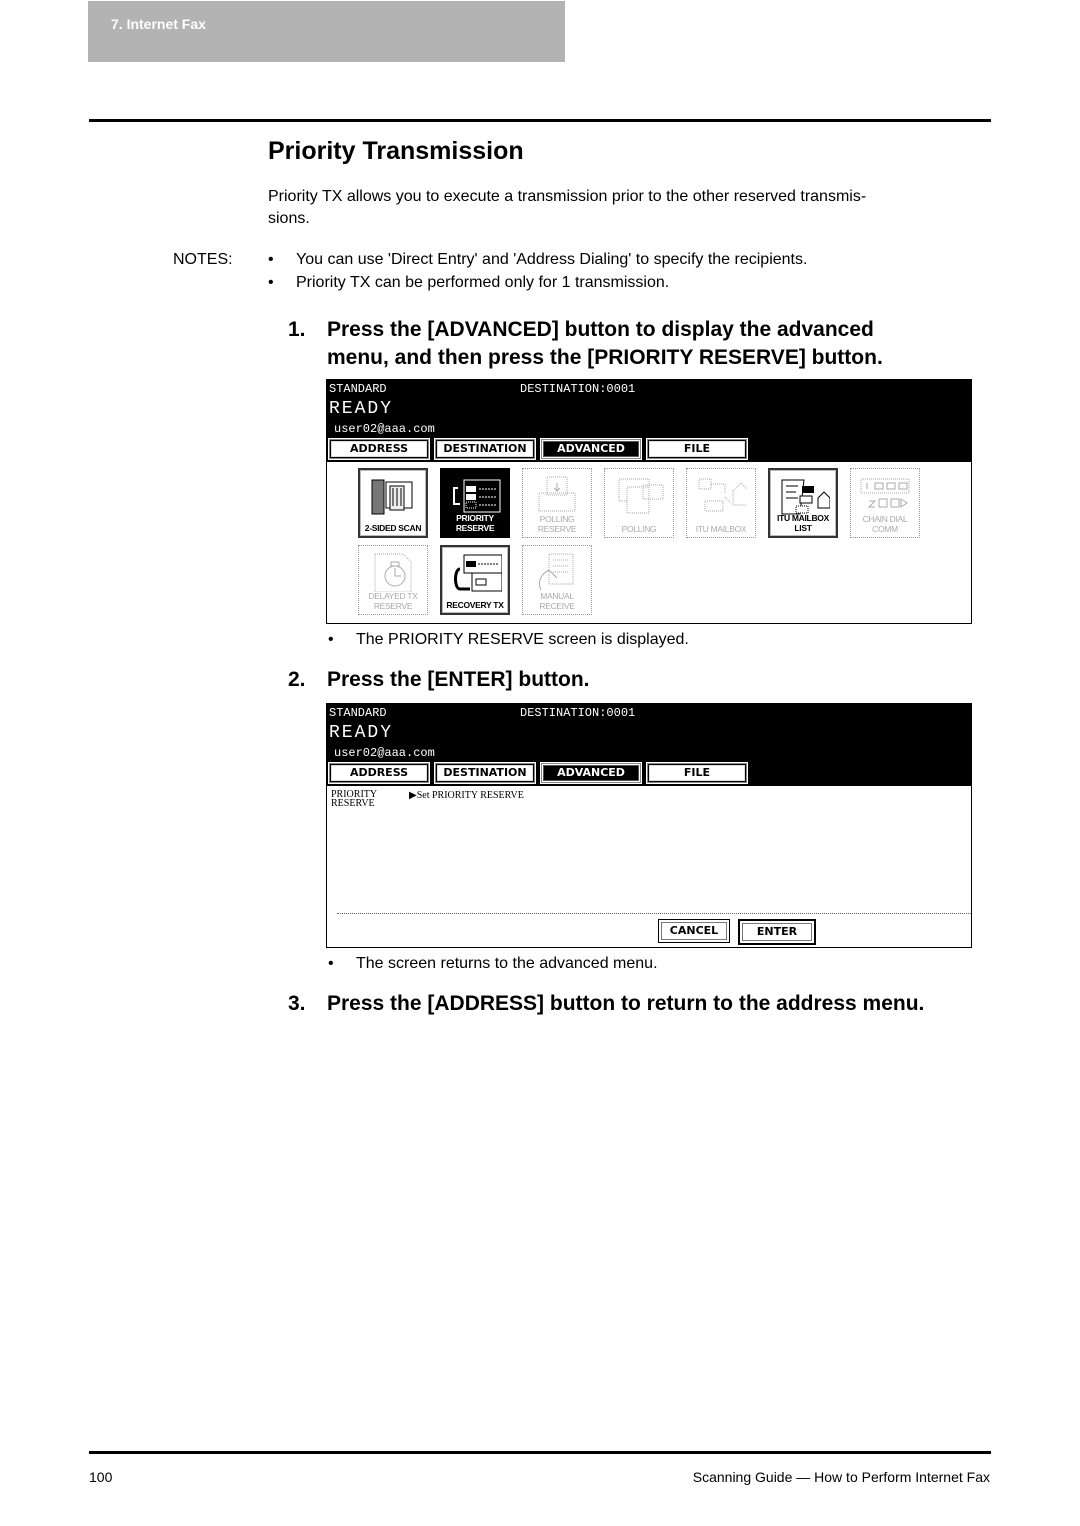 The image size is (1080, 1526). What do you see at coordinates (392, 497) in the screenshot?
I see `two-sided-scan-icon` at bounding box center [392, 497].